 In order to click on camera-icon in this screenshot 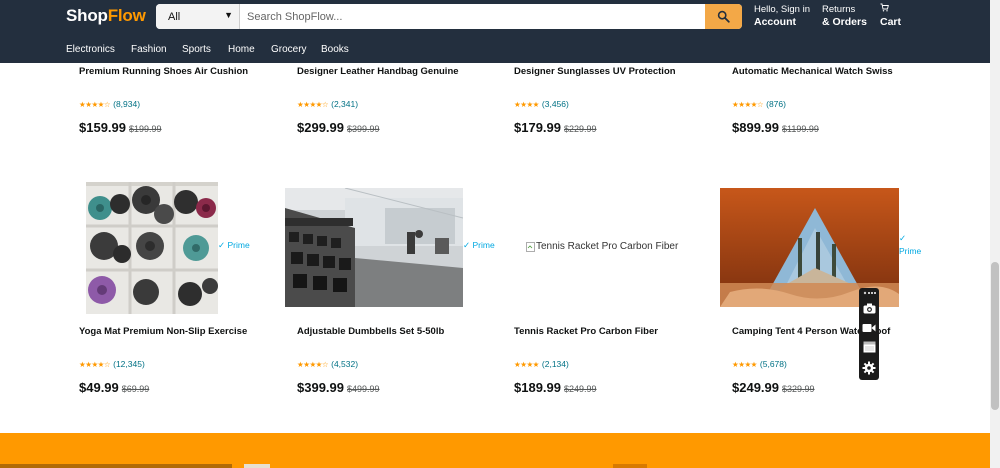, I will do `click(869, 308)`.